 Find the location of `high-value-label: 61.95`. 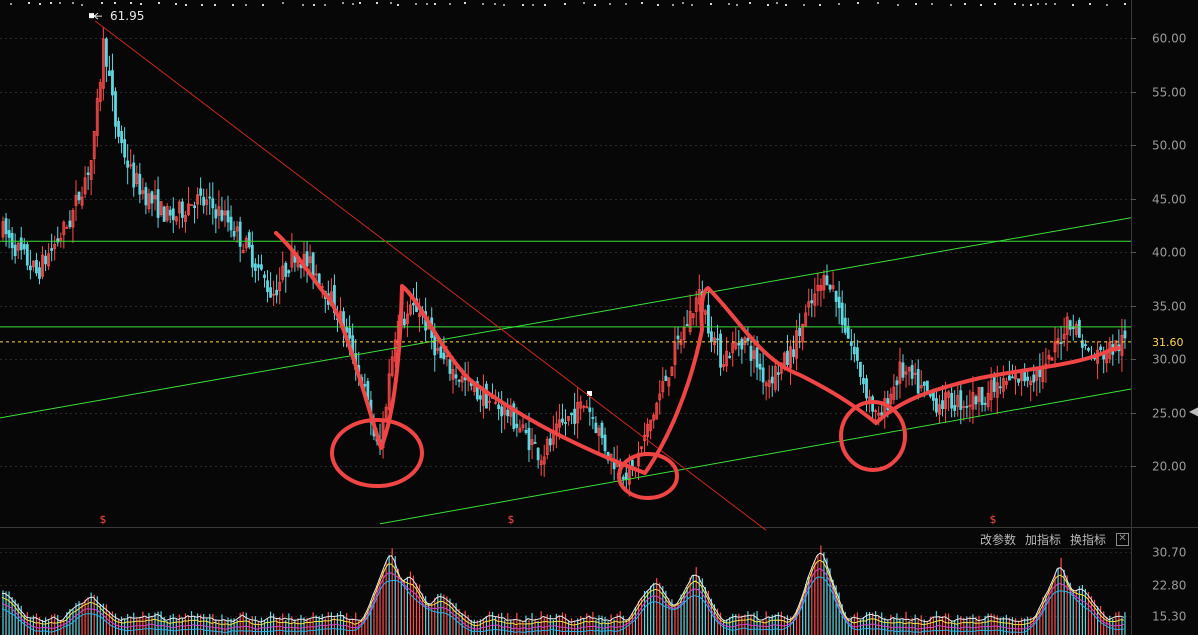

high-value-label: 61.95 is located at coordinates (127, 16).